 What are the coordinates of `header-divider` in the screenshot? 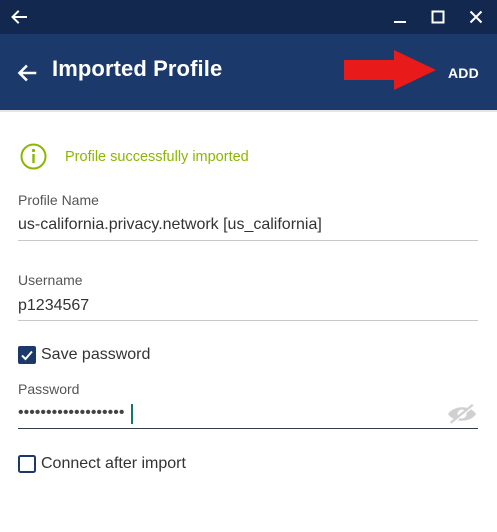 It's located at (248, 111).